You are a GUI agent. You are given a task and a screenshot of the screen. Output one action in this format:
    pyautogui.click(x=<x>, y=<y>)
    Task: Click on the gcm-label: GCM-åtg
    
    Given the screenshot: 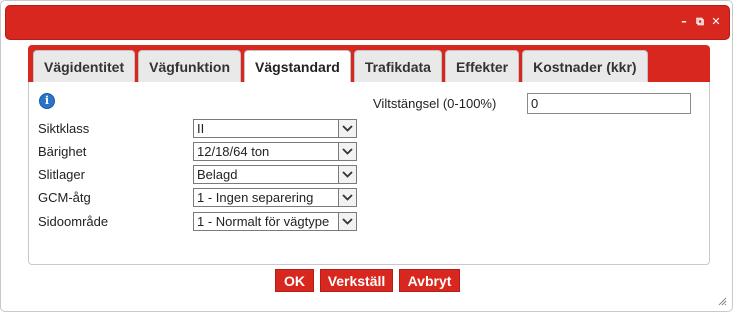 What is the action you would take?
    pyautogui.click(x=64, y=197)
    